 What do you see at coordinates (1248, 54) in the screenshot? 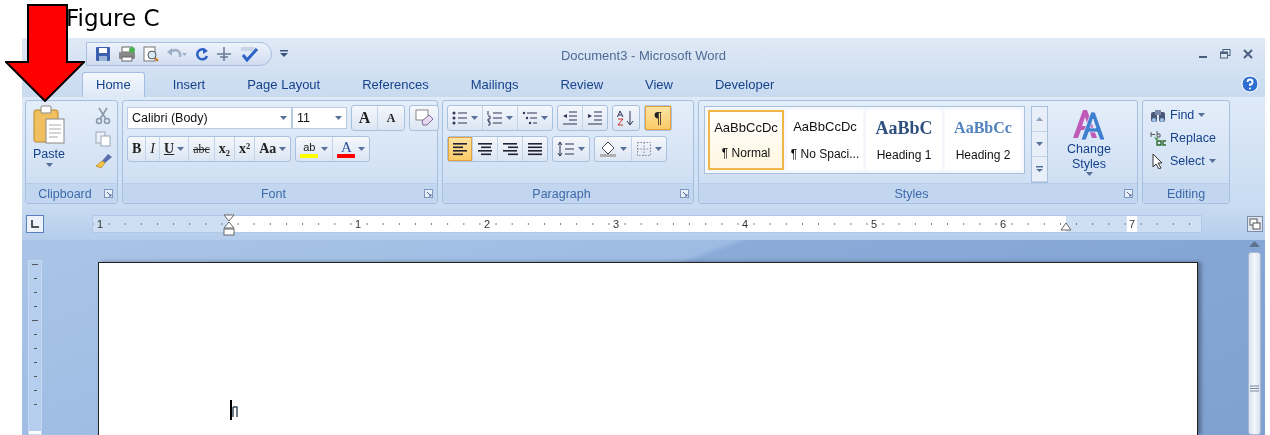
I see `close-icon` at bounding box center [1248, 54].